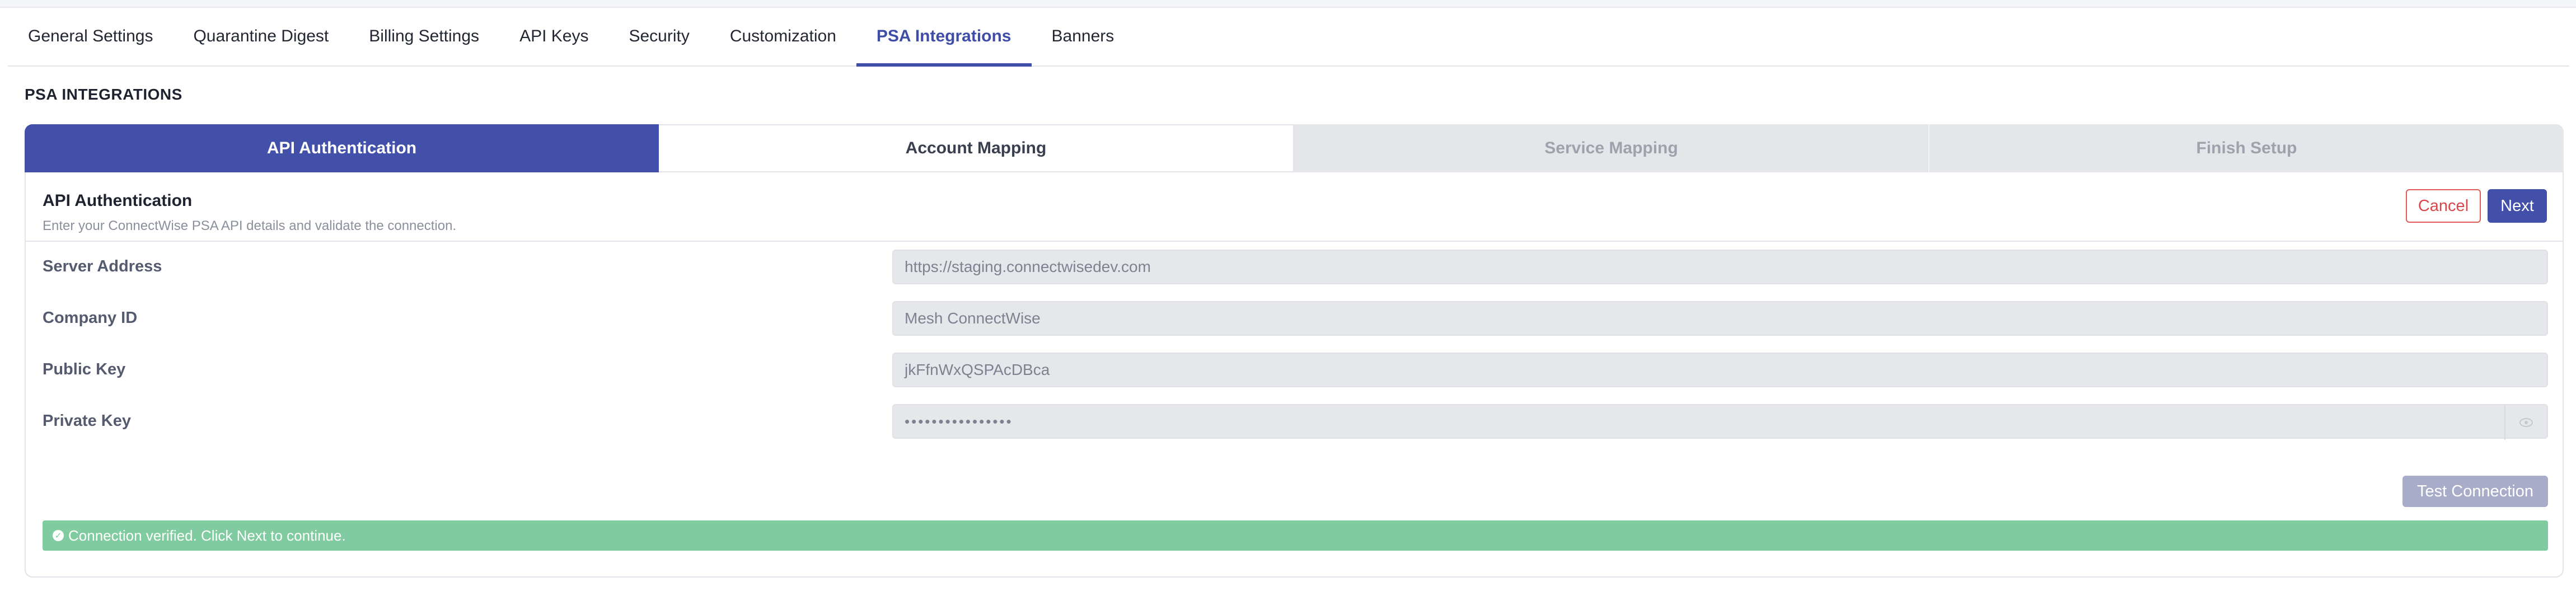 The height and width of the screenshot is (610, 2576). What do you see at coordinates (783, 36) in the screenshot?
I see `tab-customization: Customization` at bounding box center [783, 36].